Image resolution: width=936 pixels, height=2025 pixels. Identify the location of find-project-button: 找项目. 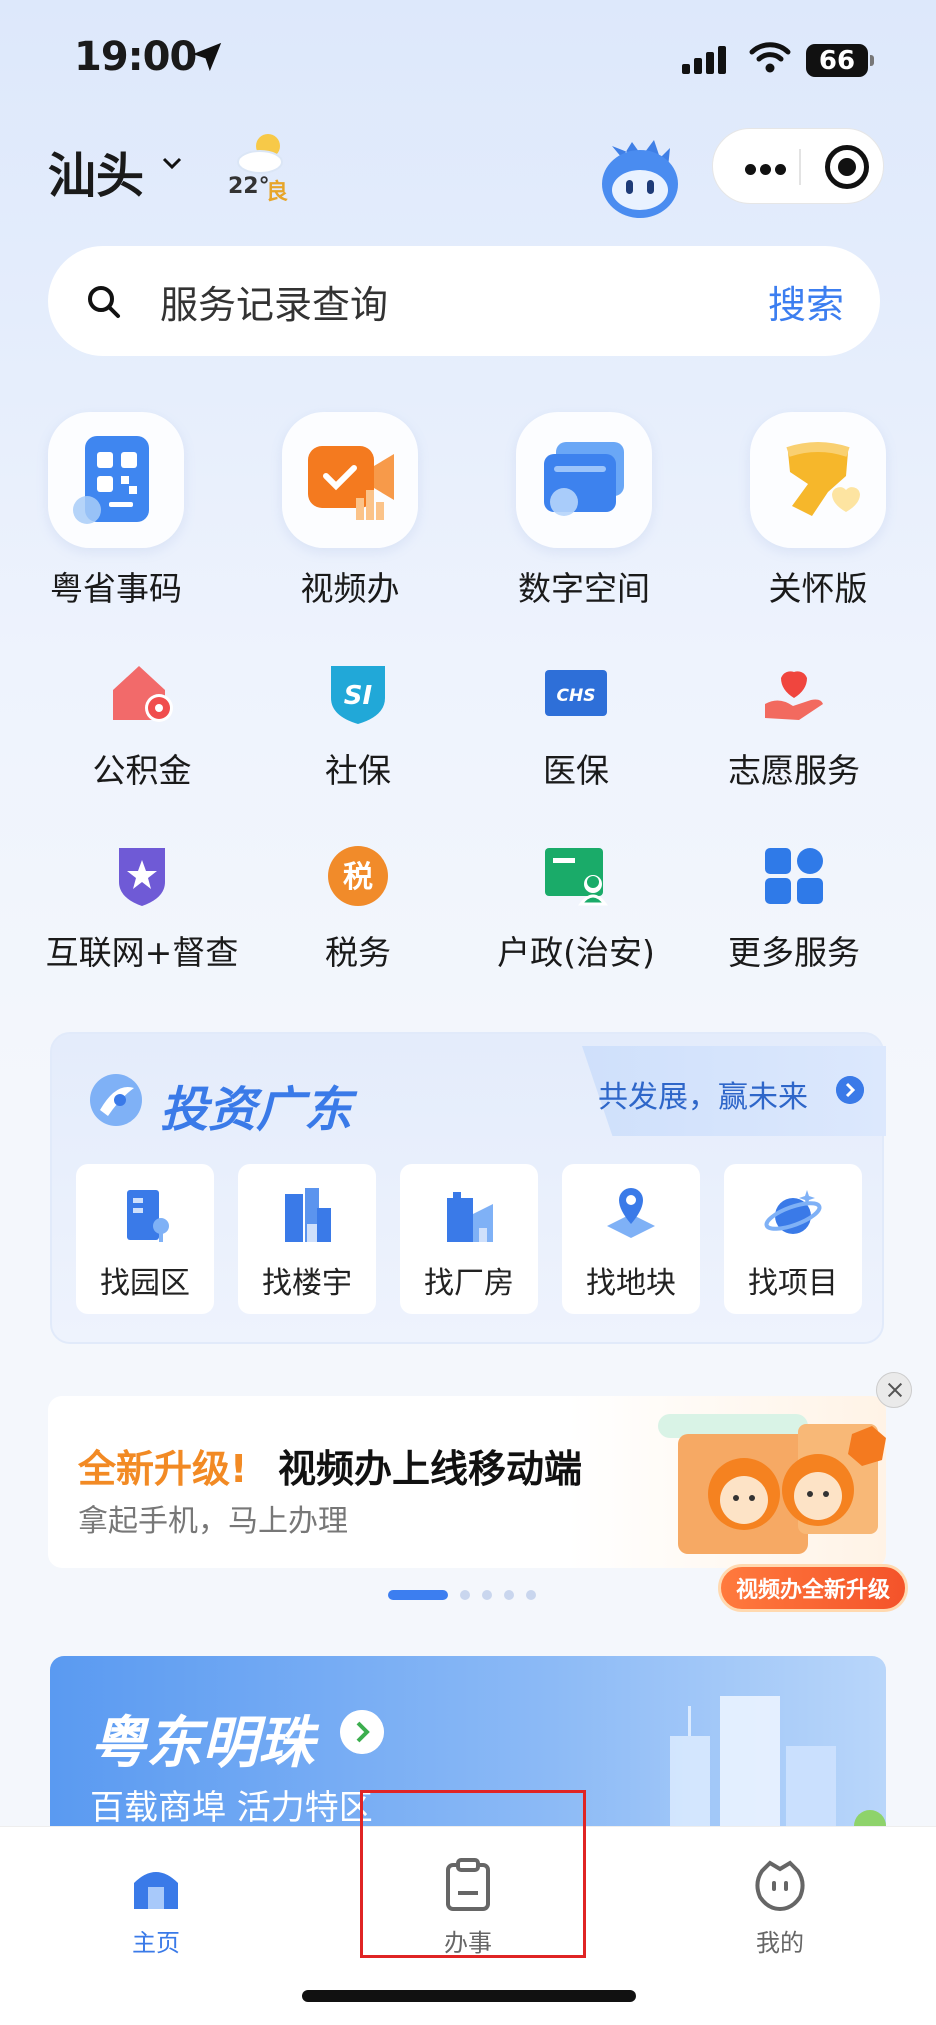
(793, 1239).